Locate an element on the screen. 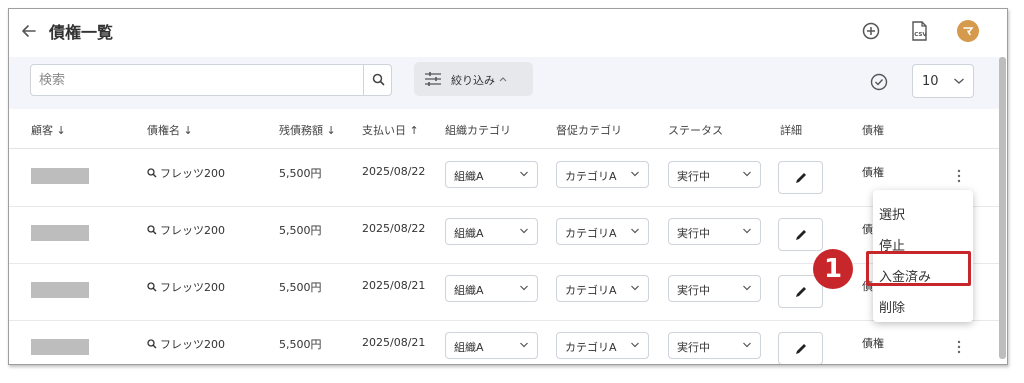 This screenshot has height=383, width=1024. avatar-letter-icon is located at coordinates (968, 31).